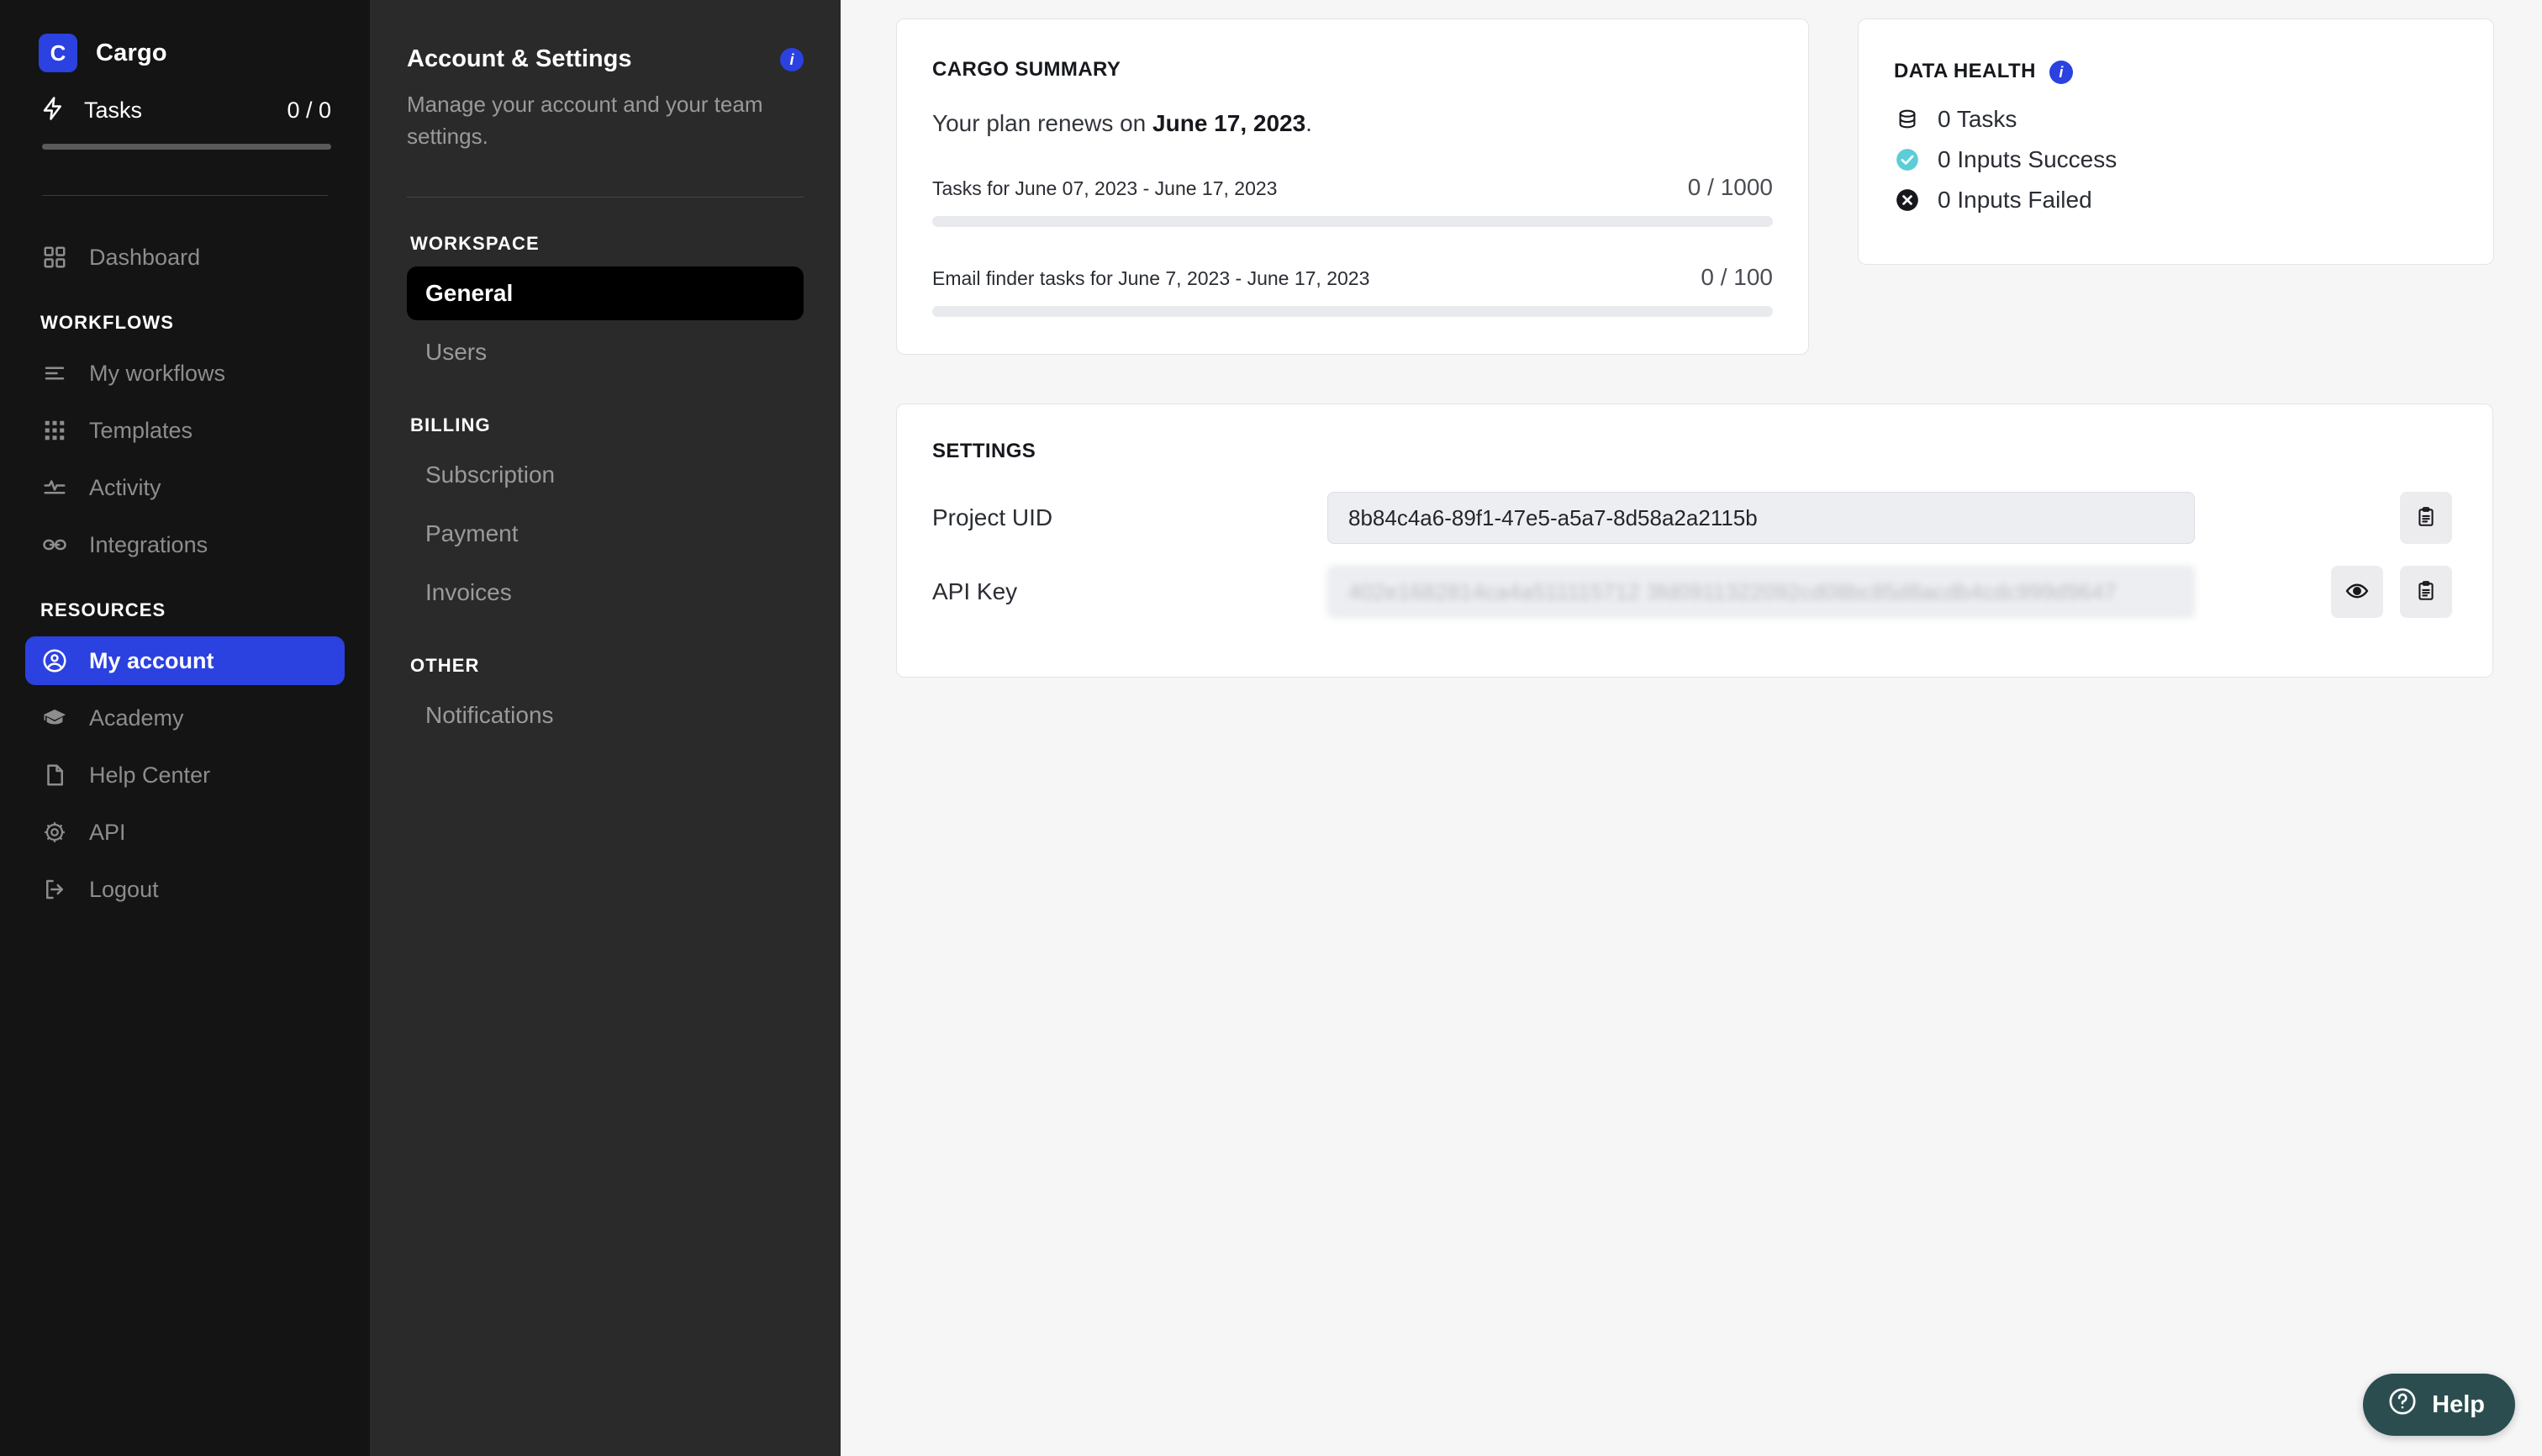  What do you see at coordinates (151, 660) in the screenshot?
I see `sidebar-item-label: My account` at bounding box center [151, 660].